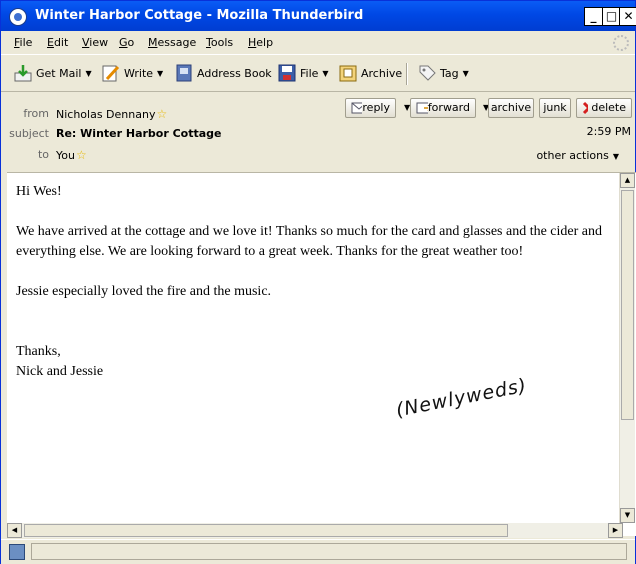 The image size is (636, 564). What do you see at coordinates (608, 107) in the screenshot?
I see `delete-label: delete` at bounding box center [608, 107].